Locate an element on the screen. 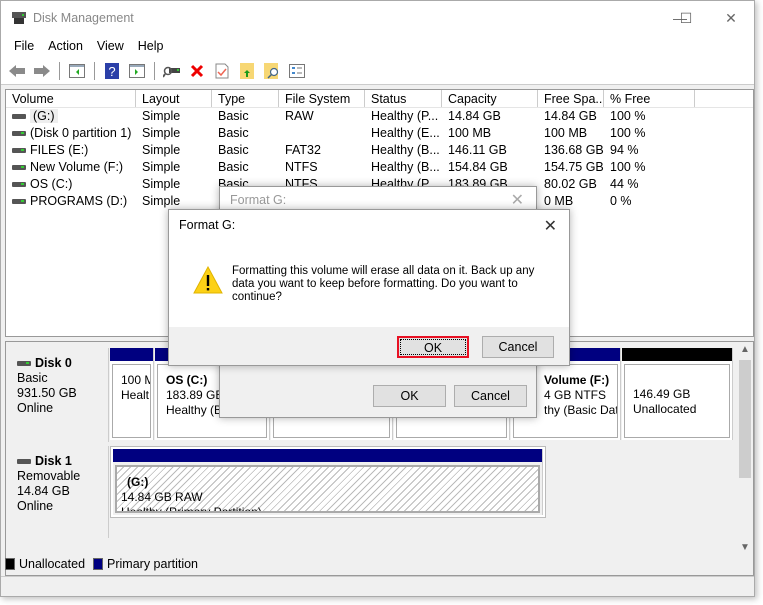 The width and height of the screenshot is (763, 605). forward-button is located at coordinates (42, 71).